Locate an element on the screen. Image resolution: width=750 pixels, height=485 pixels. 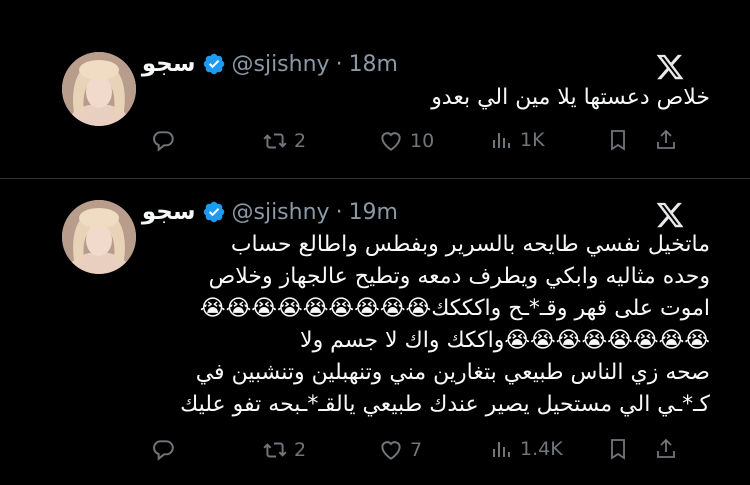
tweet-header: سجو @sjishny · 18m is located at coordinates (270, 64).